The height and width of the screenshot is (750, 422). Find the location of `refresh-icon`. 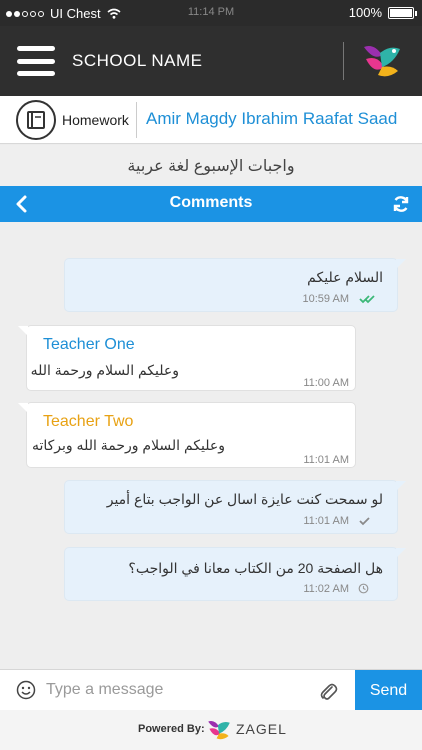

refresh-icon is located at coordinates (401, 204).